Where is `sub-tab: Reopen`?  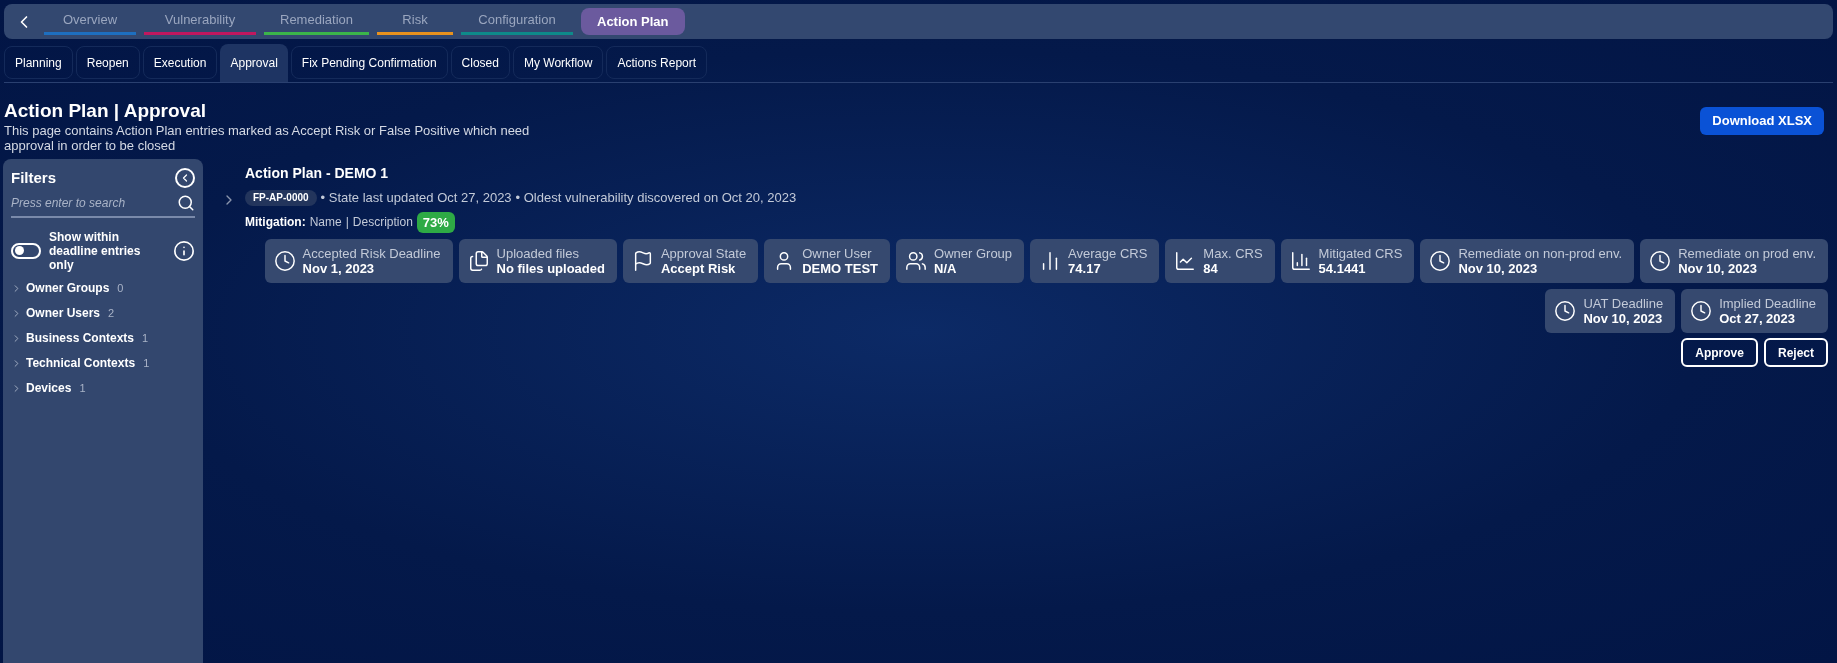
sub-tab: Reopen is located at coordinates (107, 62).